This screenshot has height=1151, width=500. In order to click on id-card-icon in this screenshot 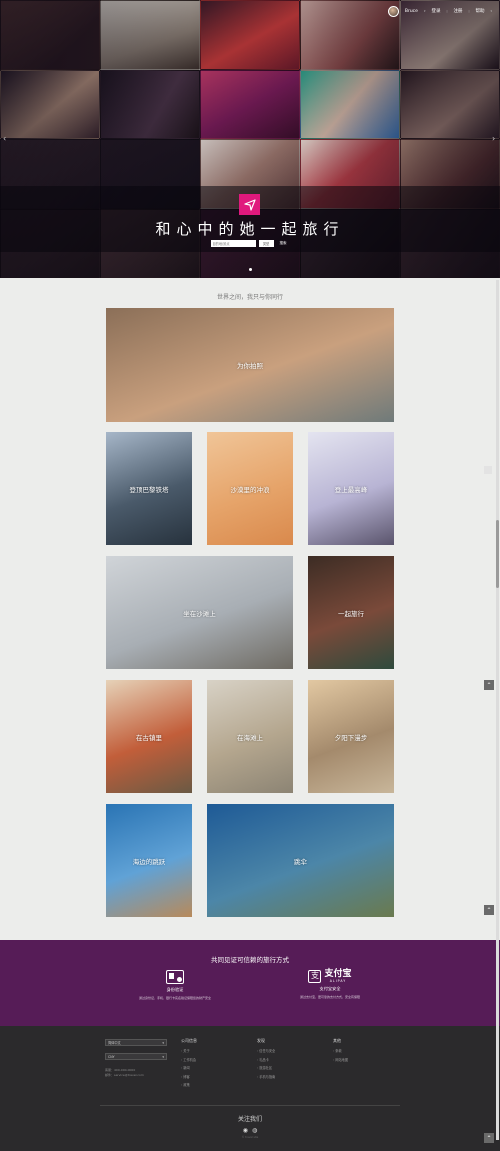, I will do `click(175, 977)`.